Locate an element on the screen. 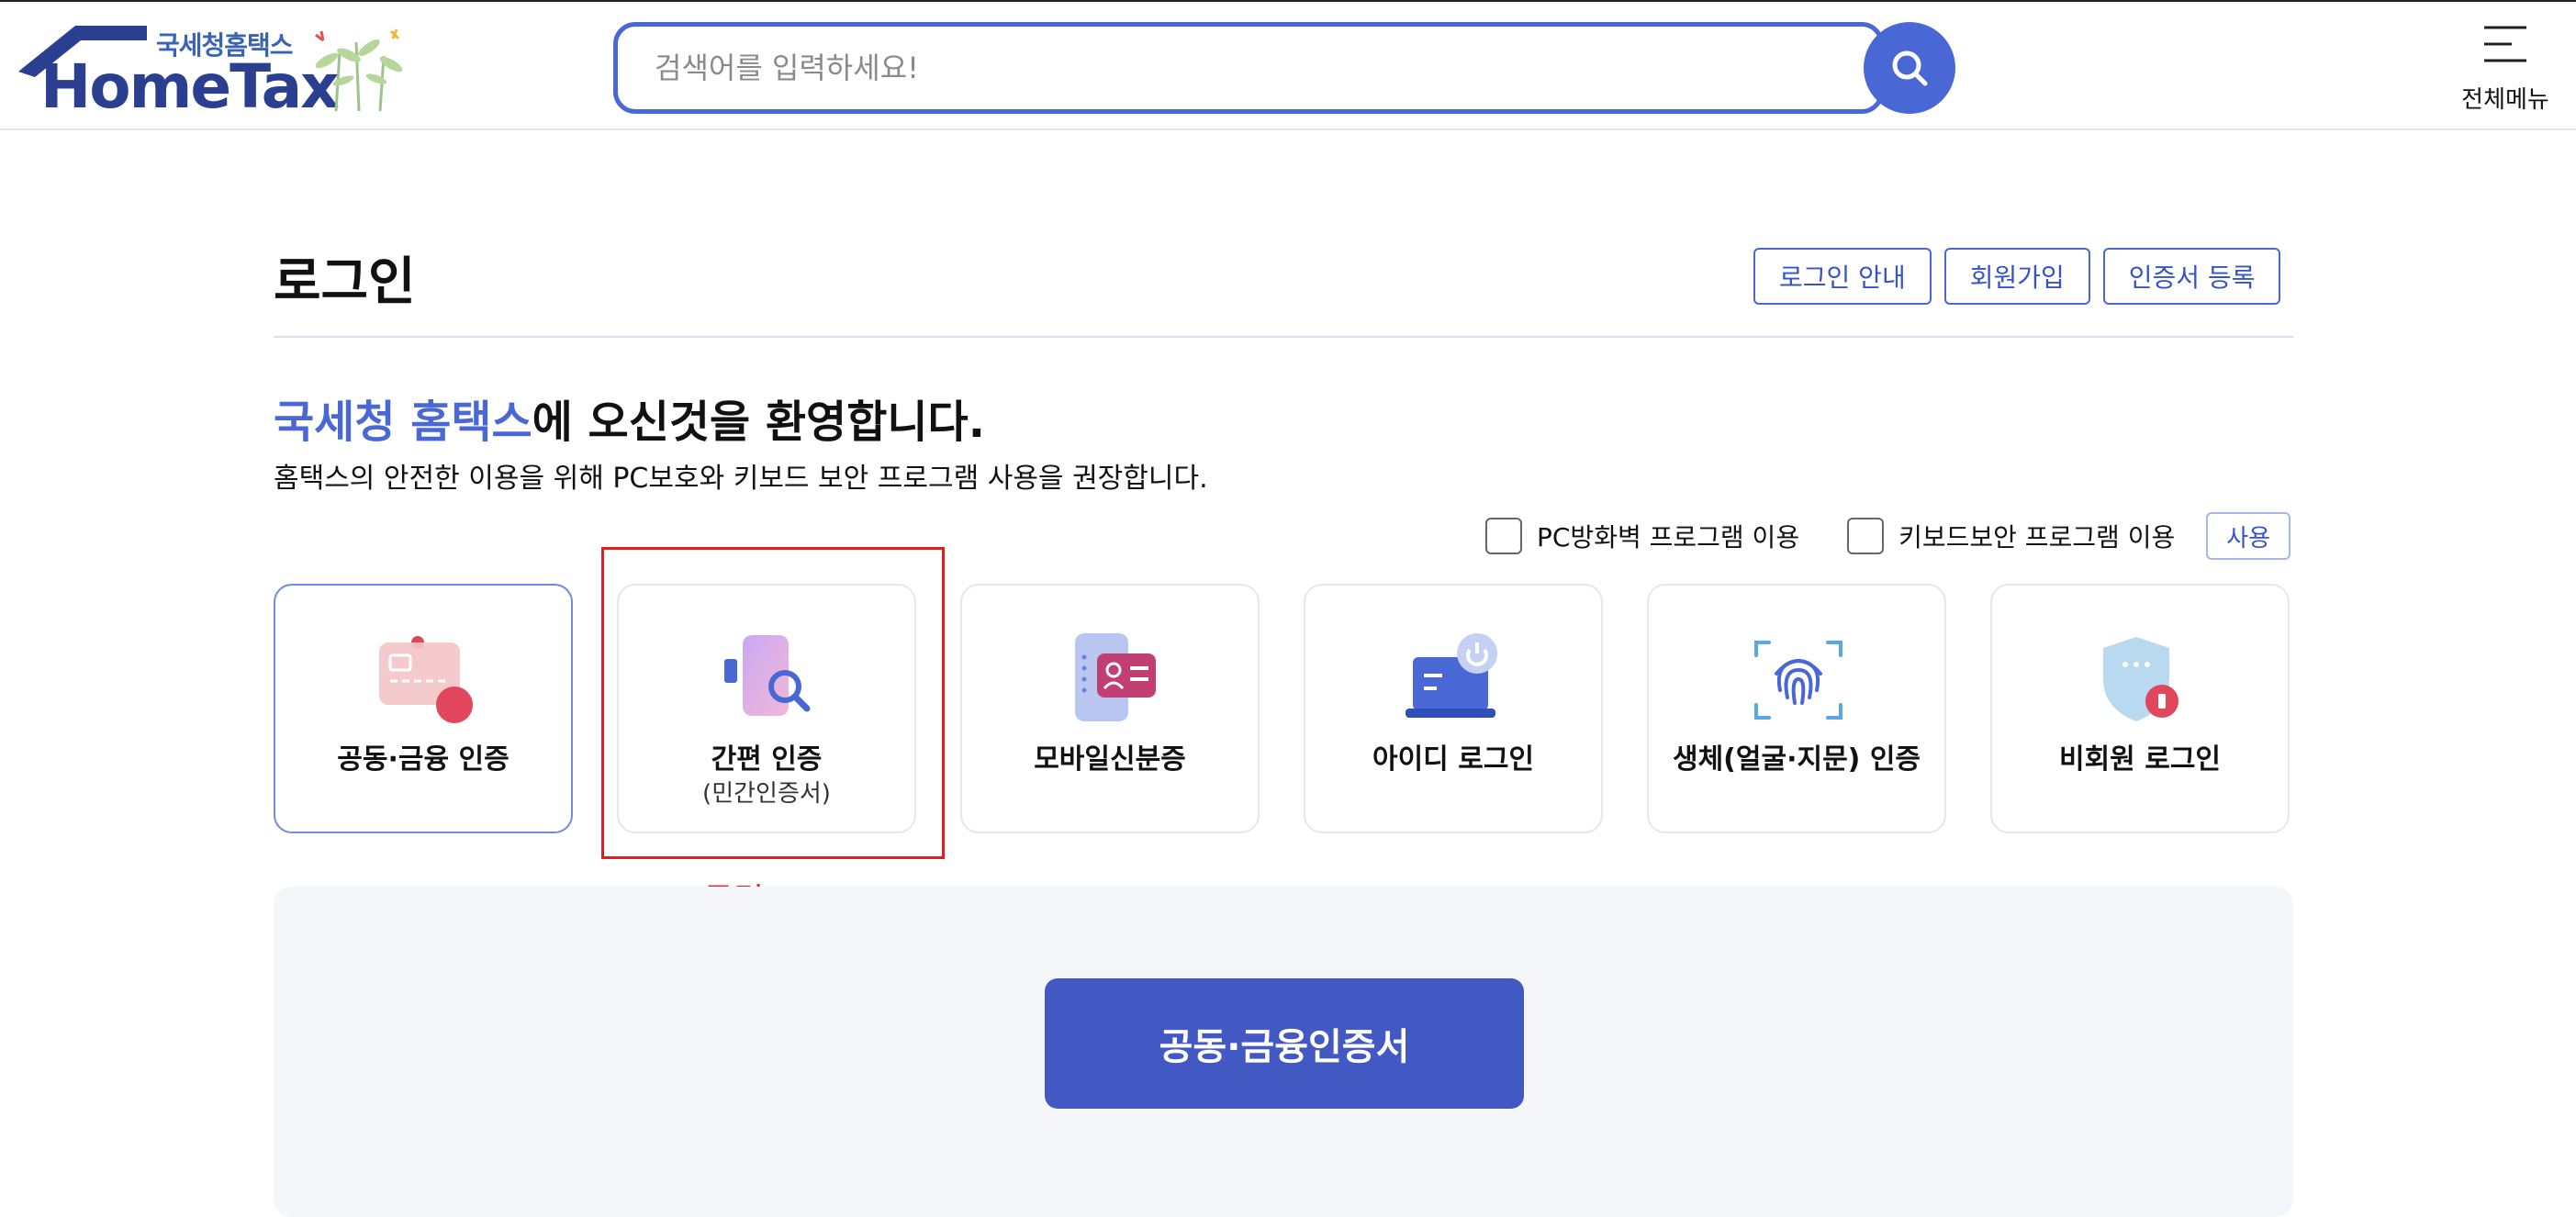  method-label: 모바일신분증 is located at coordinates (1110, 759).